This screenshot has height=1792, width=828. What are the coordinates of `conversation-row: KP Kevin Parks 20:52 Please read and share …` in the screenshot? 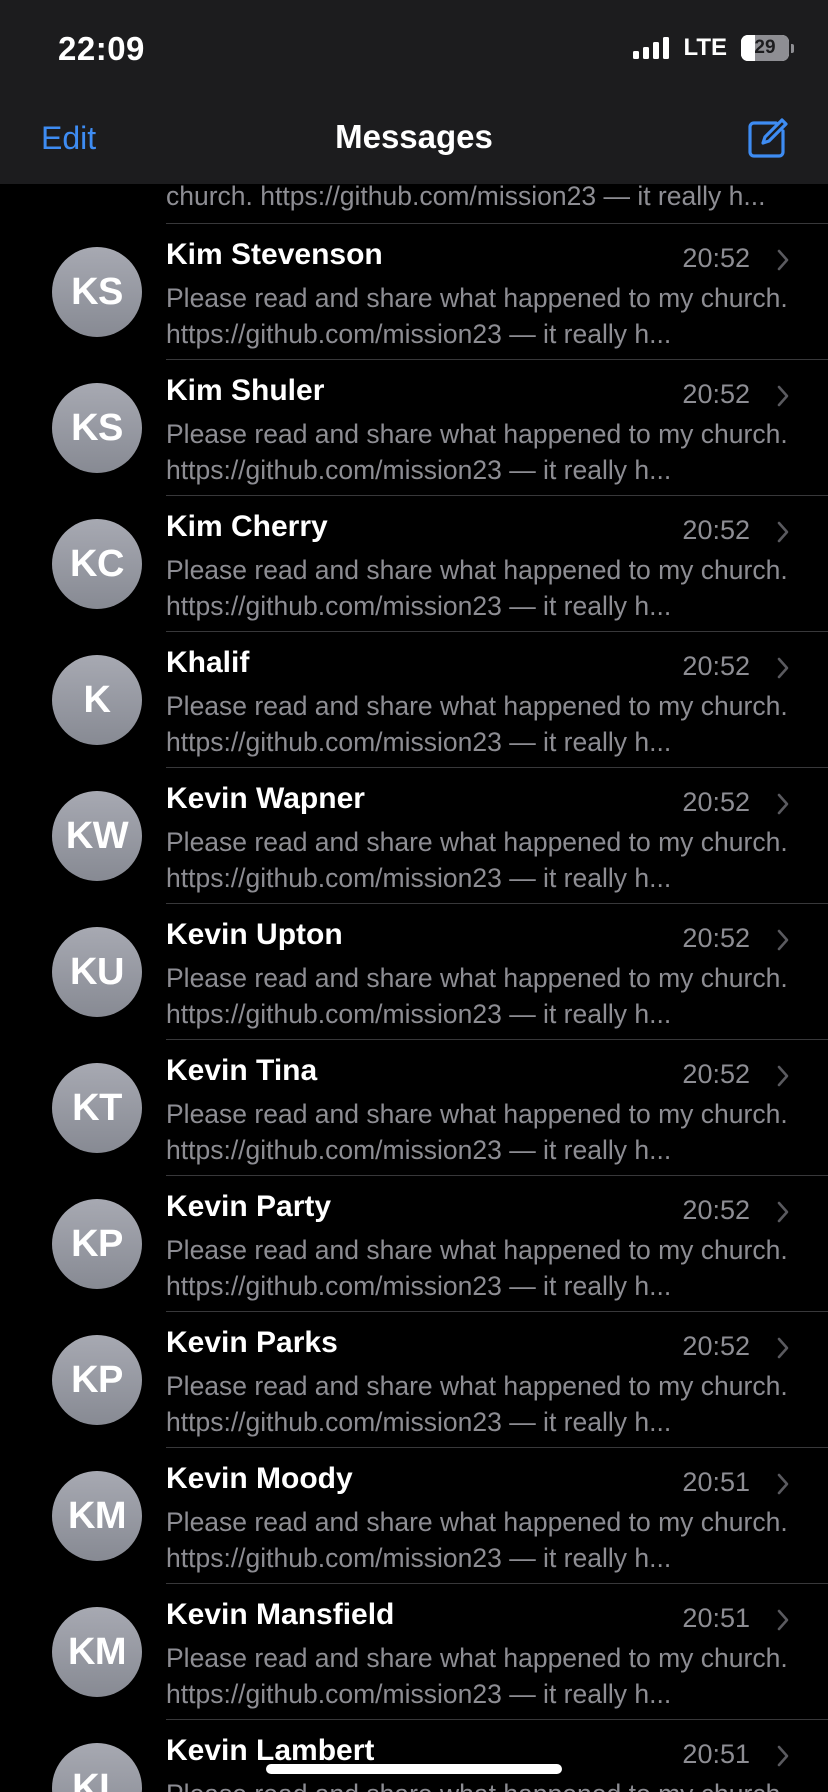 It's located at (414, 1380).